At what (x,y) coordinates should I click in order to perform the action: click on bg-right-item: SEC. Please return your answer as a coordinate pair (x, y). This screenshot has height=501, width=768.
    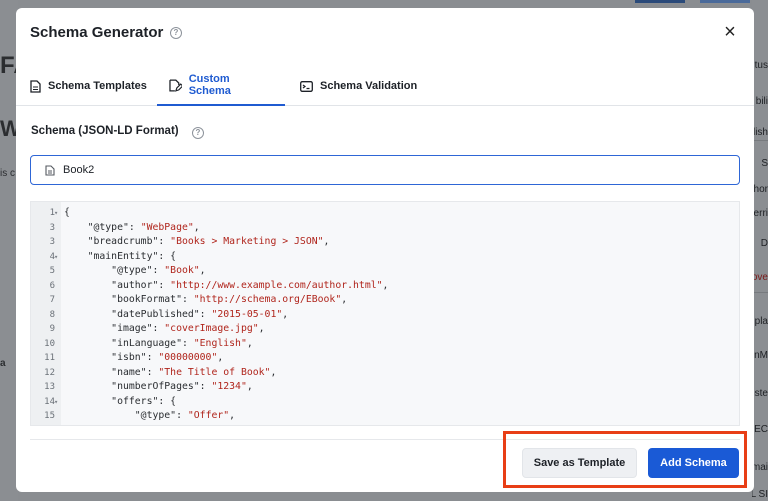
    Looking at the image, I should click on (760, 429).